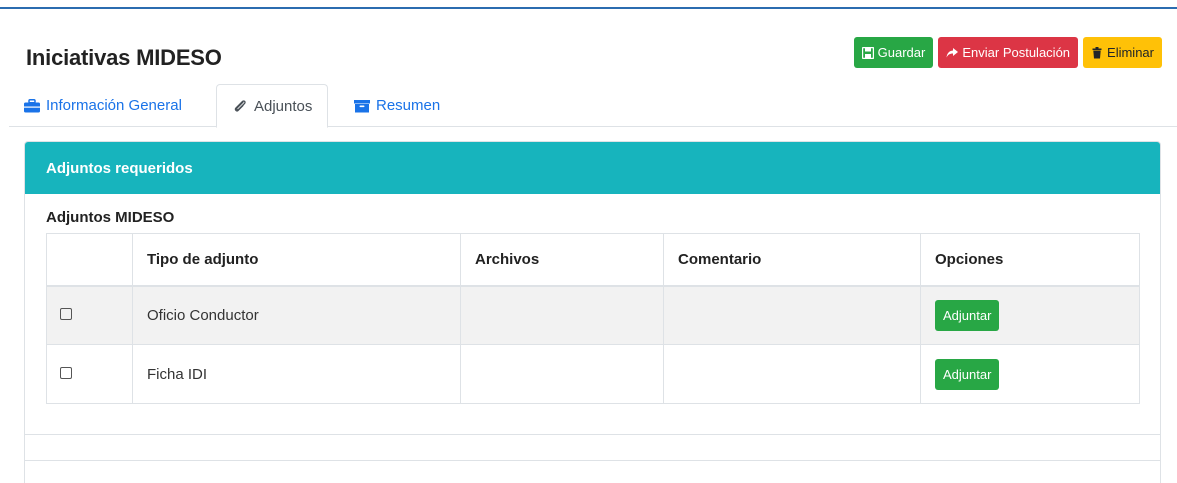 The height and width of the screenshot is (483, 1177). I want to click on submit-application-button: Enviar Postulación, so click(1008, 52).